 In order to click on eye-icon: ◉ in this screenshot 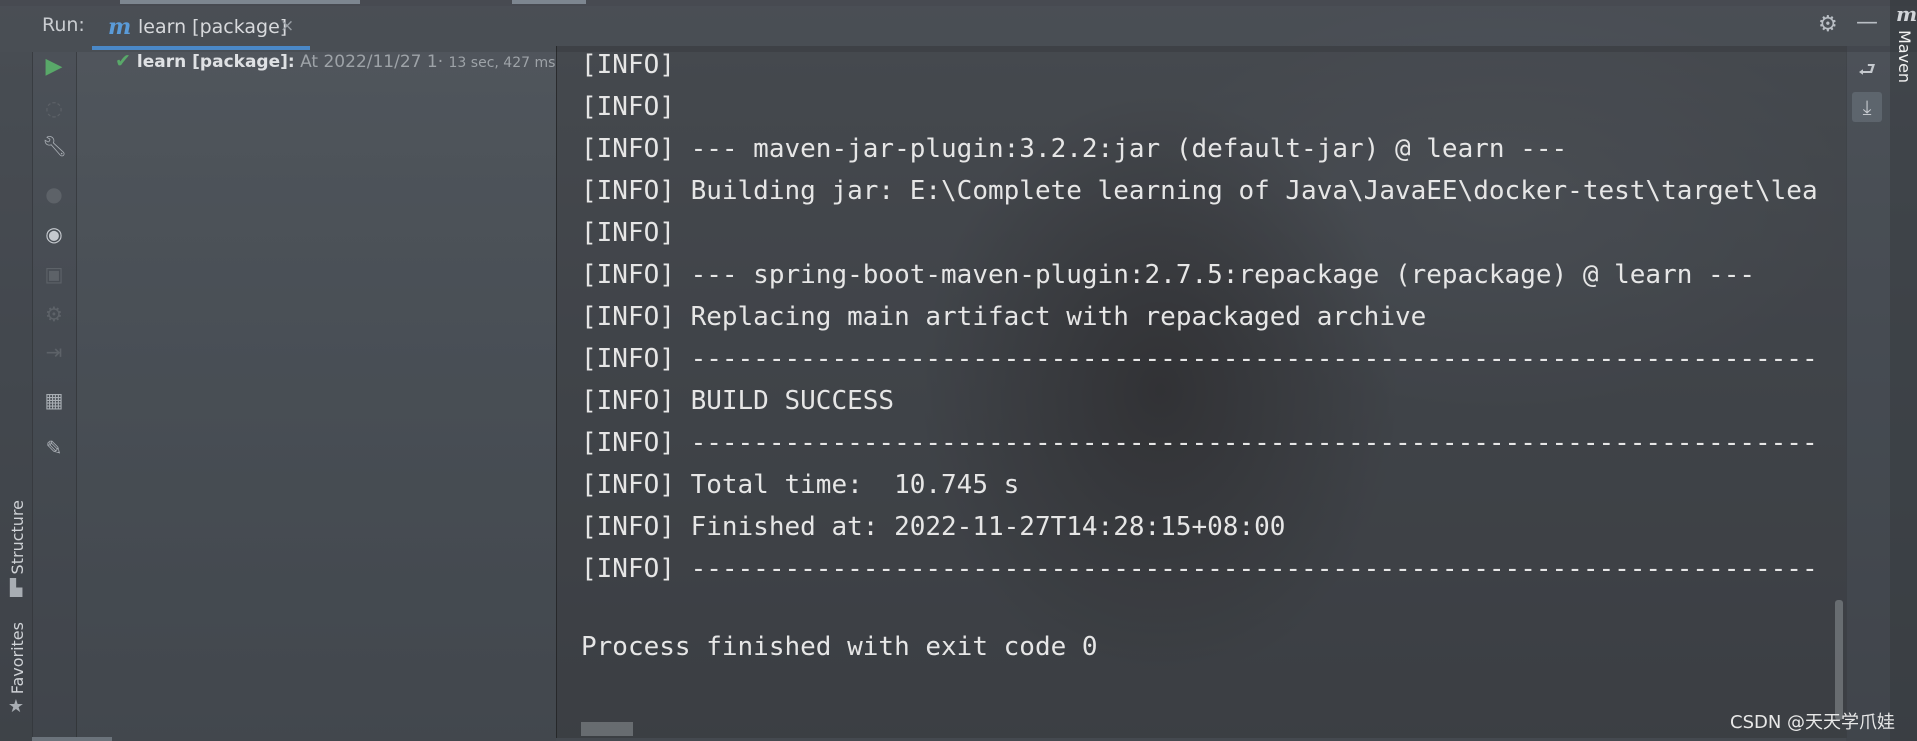, I will do `click(54, 234)`.